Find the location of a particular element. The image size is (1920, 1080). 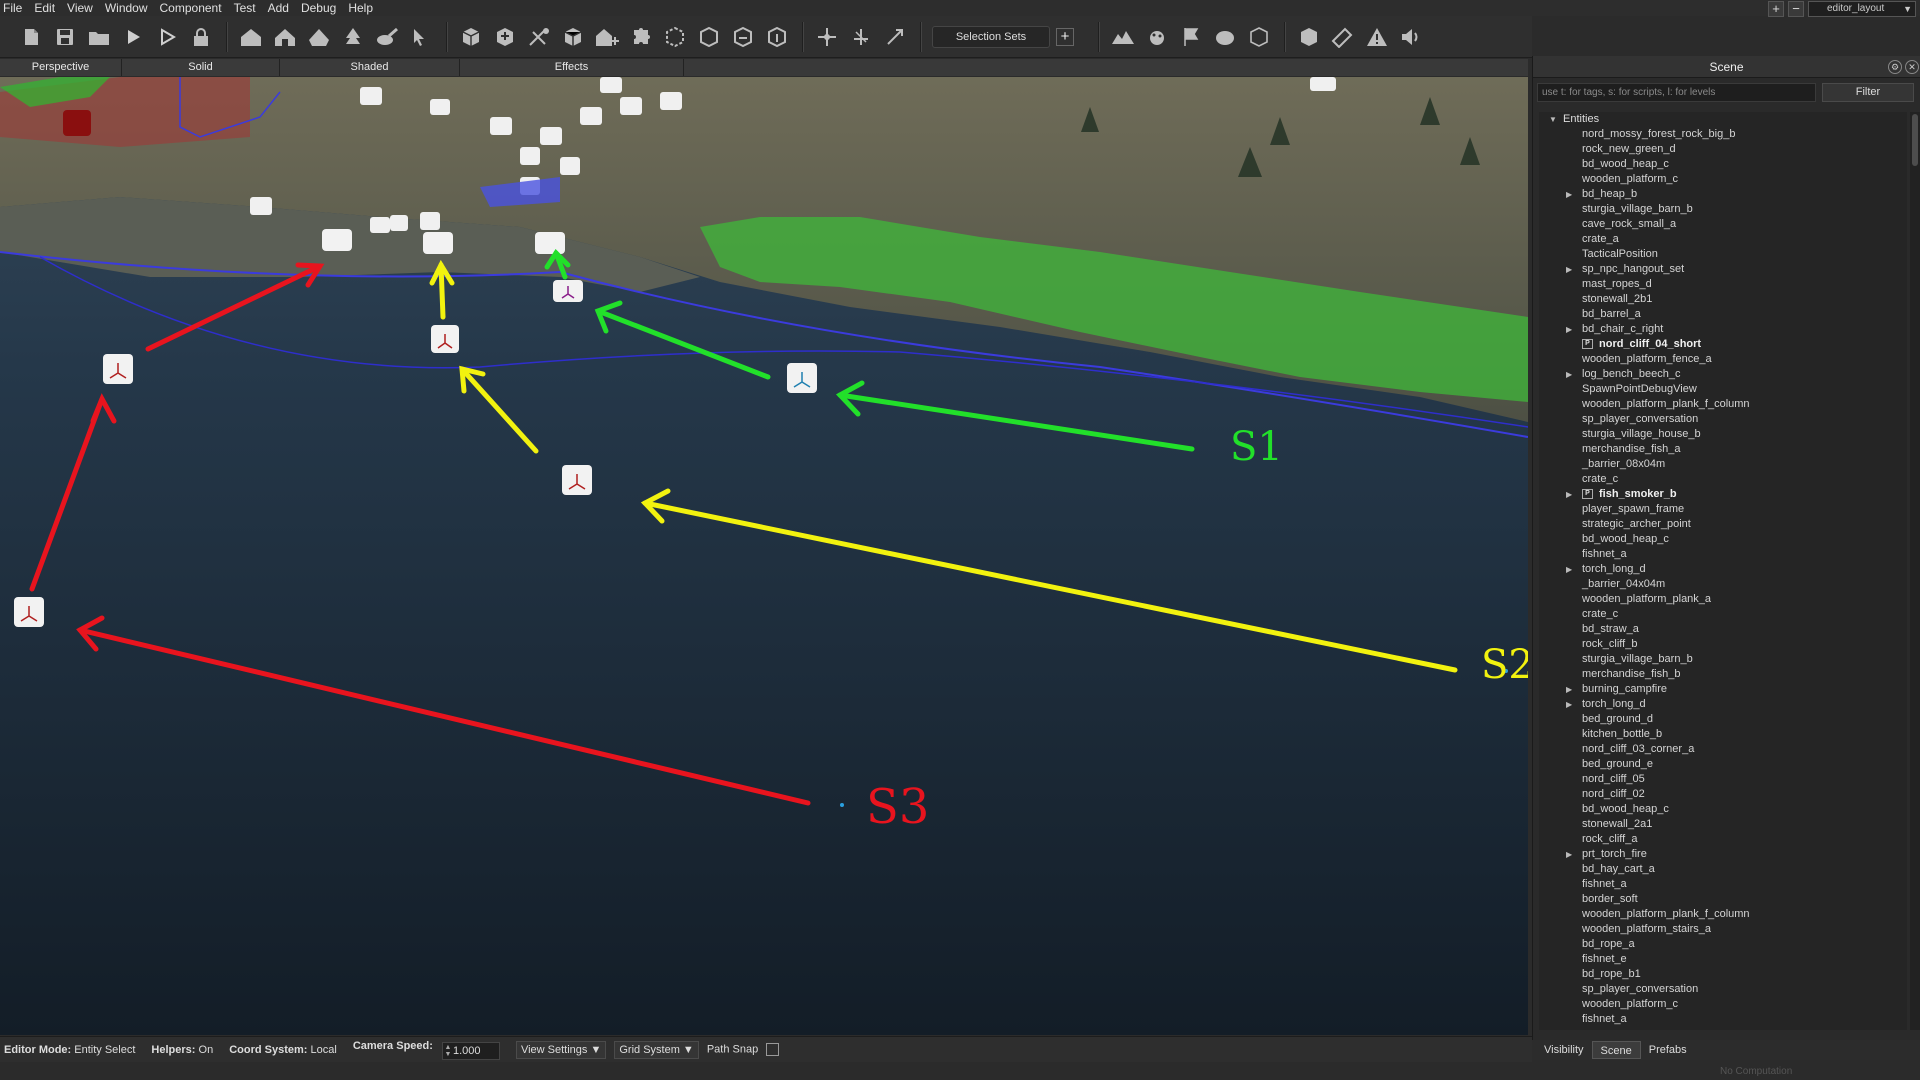

tree-item: rock_cliff_b is located at coordinates (1723, 644).